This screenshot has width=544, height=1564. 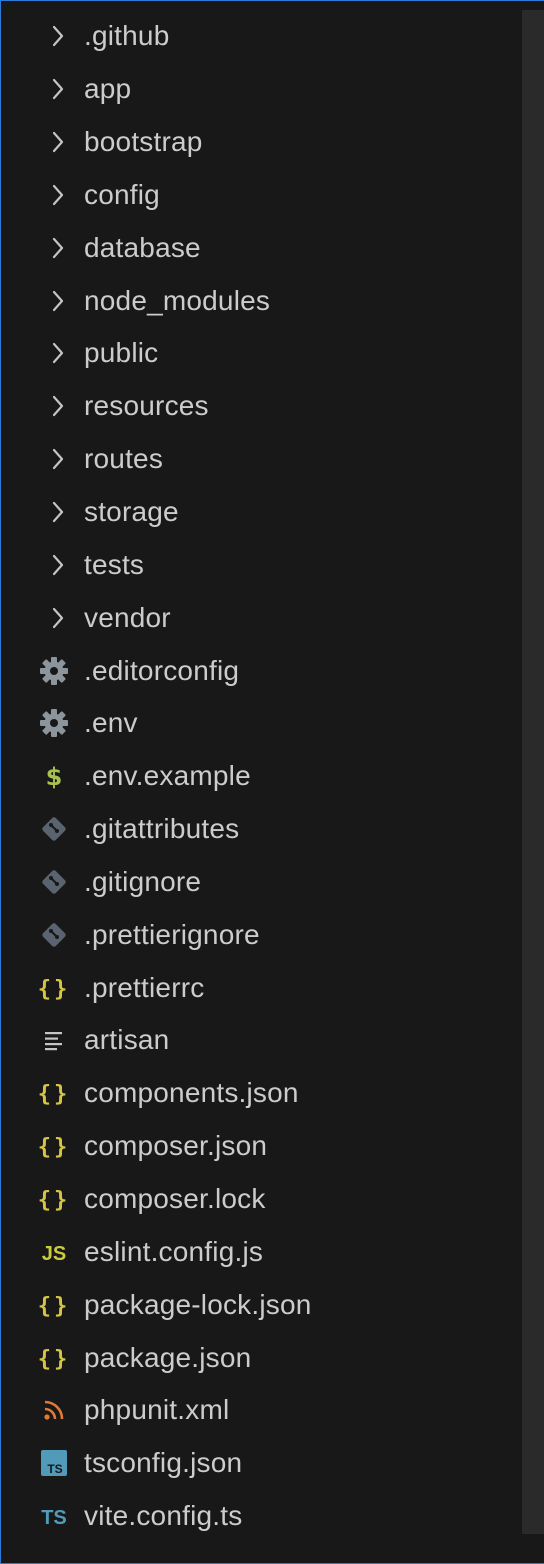 What do you see at coordinates (131, 512) in the screenshot?
I see `folder-label: storage` at bounding box center [131, 512].